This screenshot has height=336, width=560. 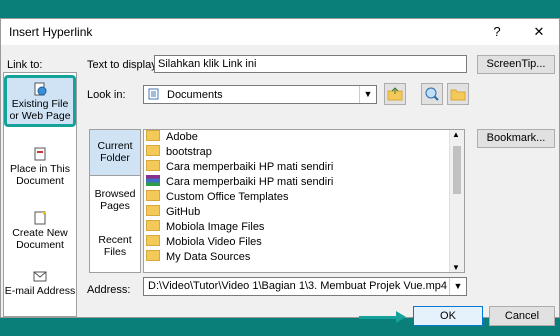 I want to click on globe-file-icon, so click(x=40, y=89).